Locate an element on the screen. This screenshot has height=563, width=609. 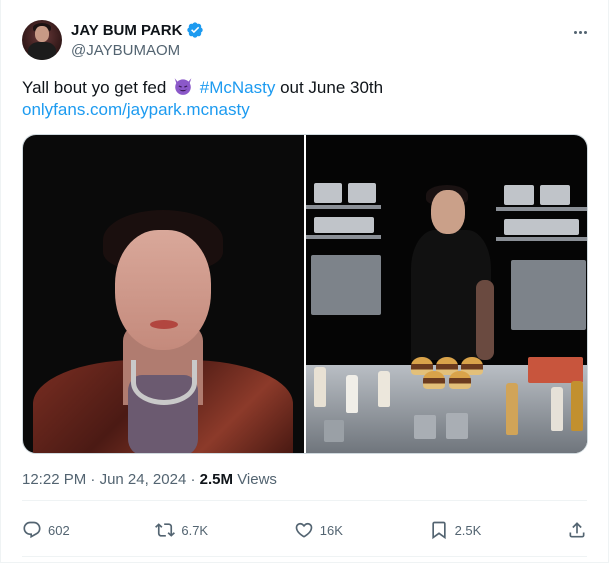
like-button: 16K is located at coordinates (318, 530).